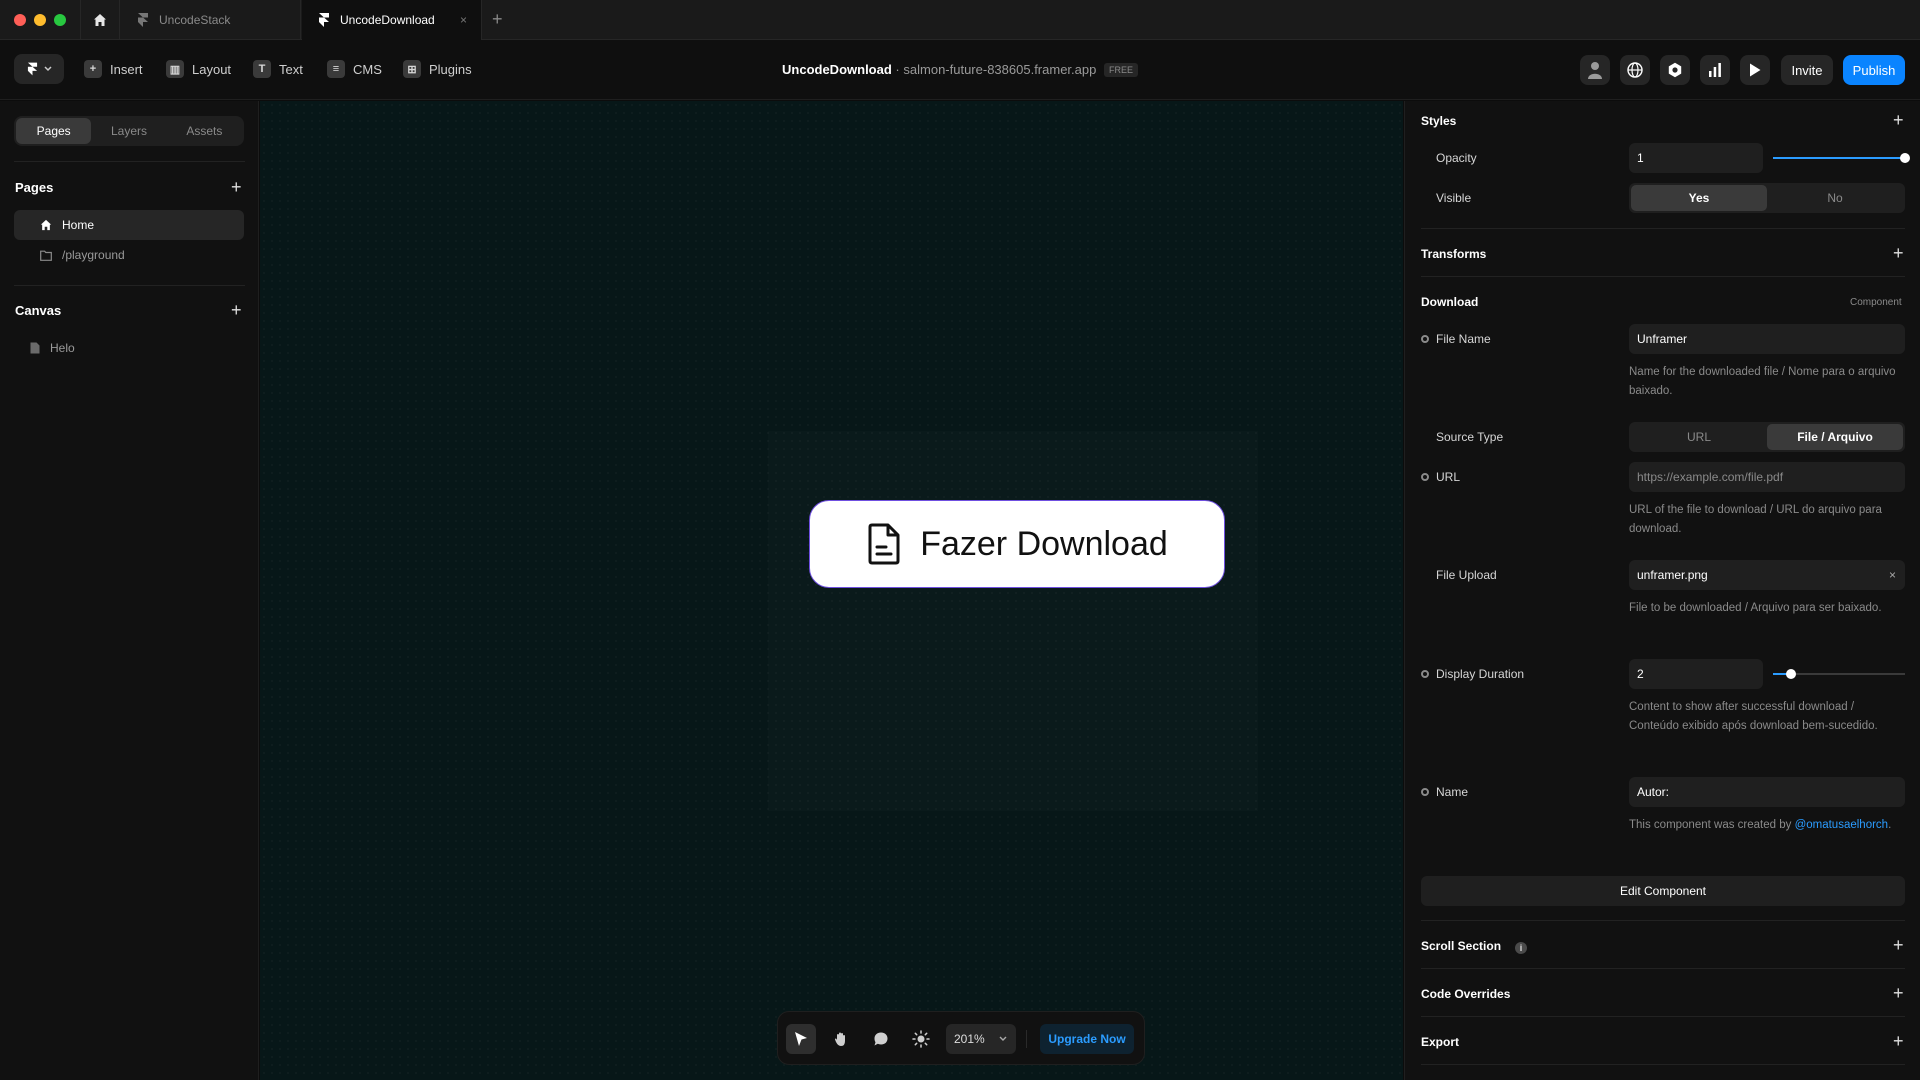 The image size is (1920, 1080). I want to click on file-name-label: File Name, so click(1456, 339).